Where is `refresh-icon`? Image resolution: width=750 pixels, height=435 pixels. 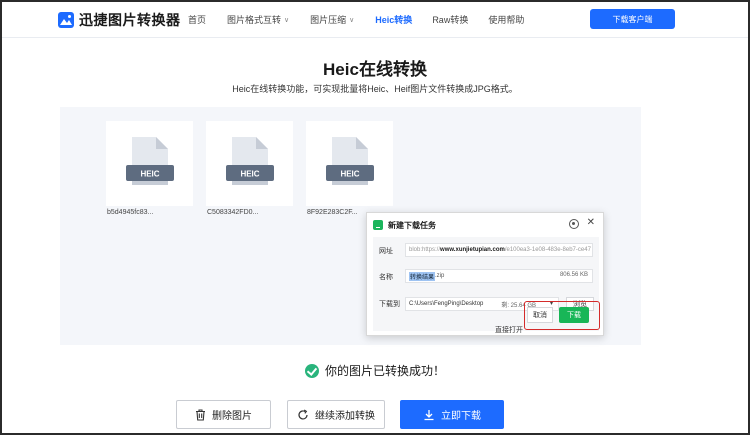
refresh-icon is located at coordinates (303, 414).